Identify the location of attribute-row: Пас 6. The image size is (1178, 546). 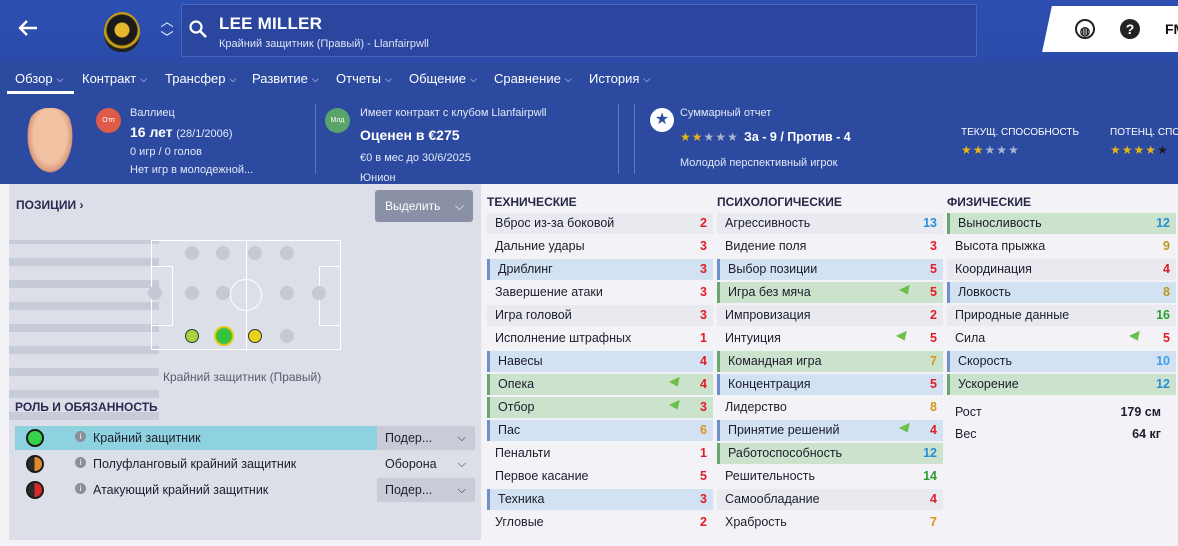
(600, 430).